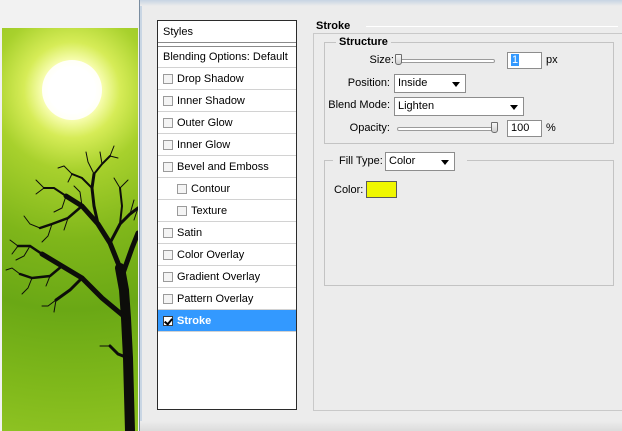 Image resolution: width=622 pixels, height=431 pixels. Describe the element at coordinates (168, 122) in the screenshot. I see `outer-glow-checkbox` at that location.